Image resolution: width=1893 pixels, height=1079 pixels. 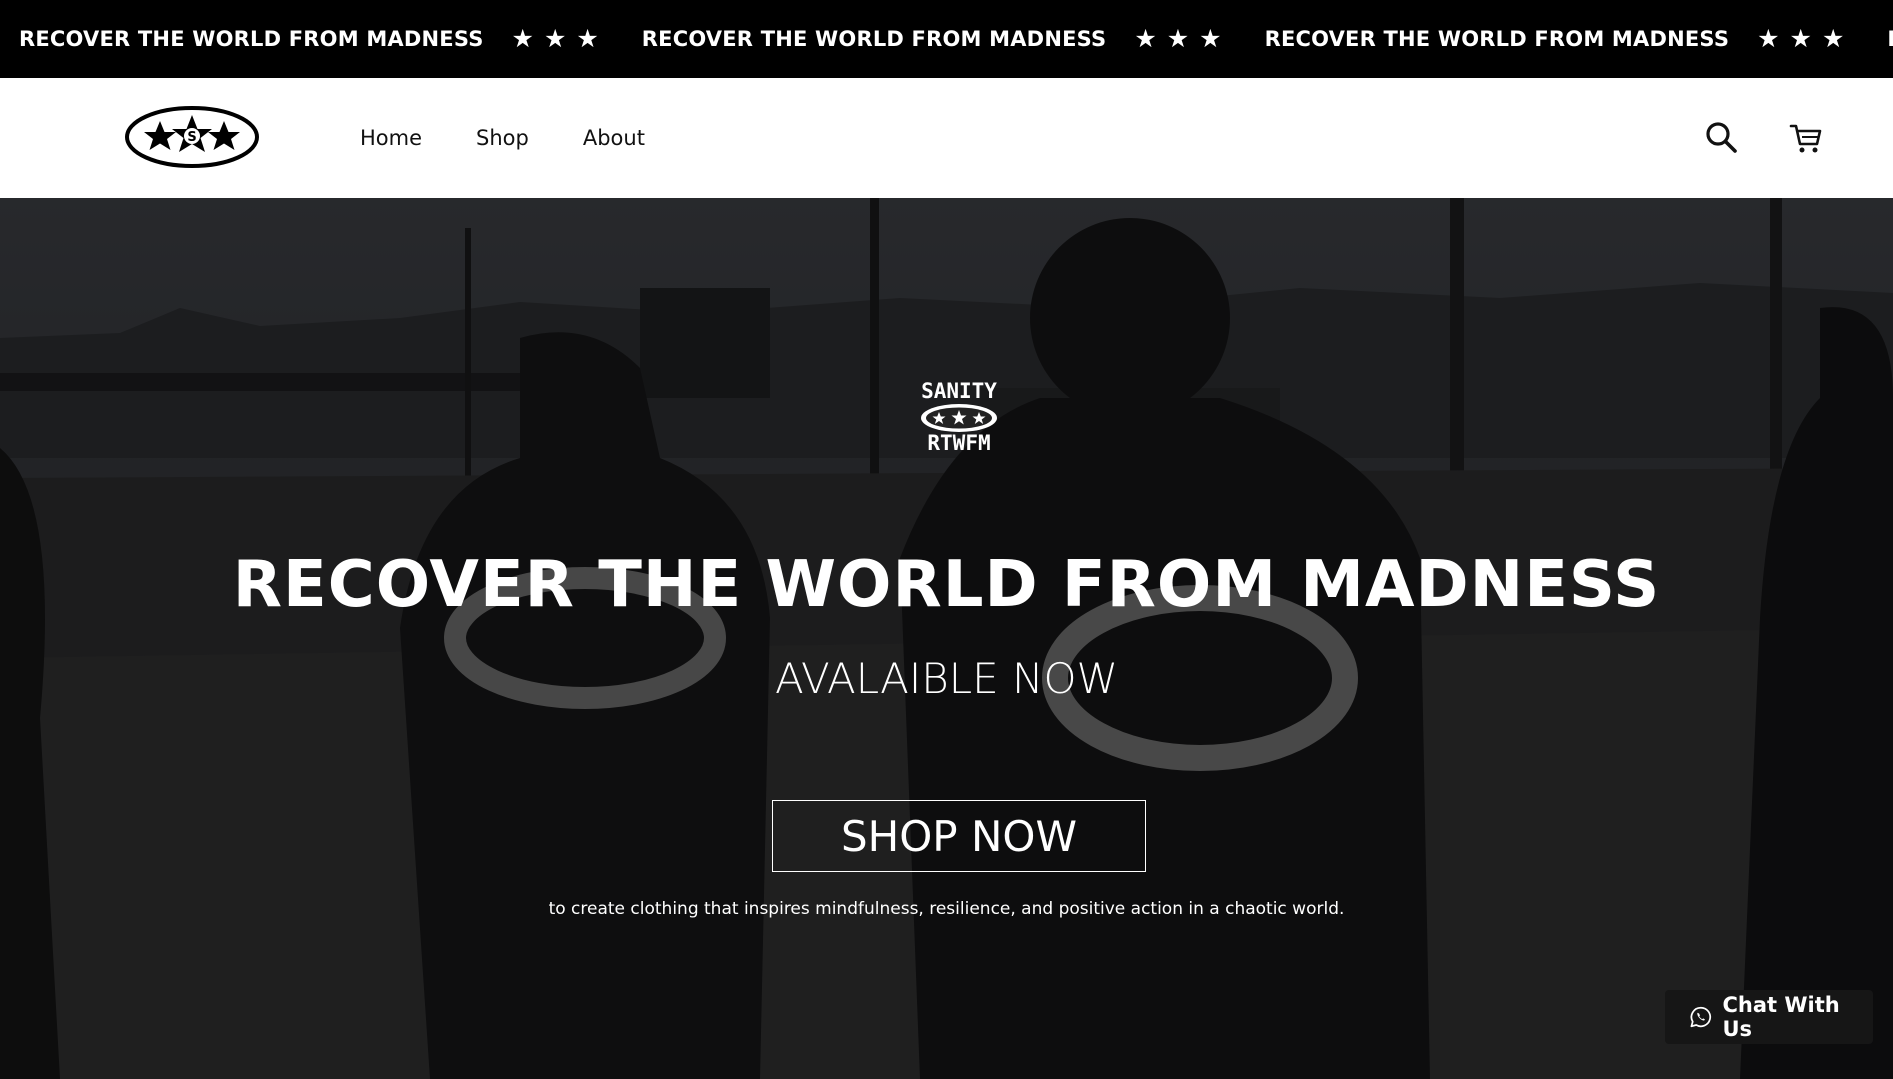 I want to click on hero-subtitle: AVALAIBLE NOW, so click(x=946, y=678).